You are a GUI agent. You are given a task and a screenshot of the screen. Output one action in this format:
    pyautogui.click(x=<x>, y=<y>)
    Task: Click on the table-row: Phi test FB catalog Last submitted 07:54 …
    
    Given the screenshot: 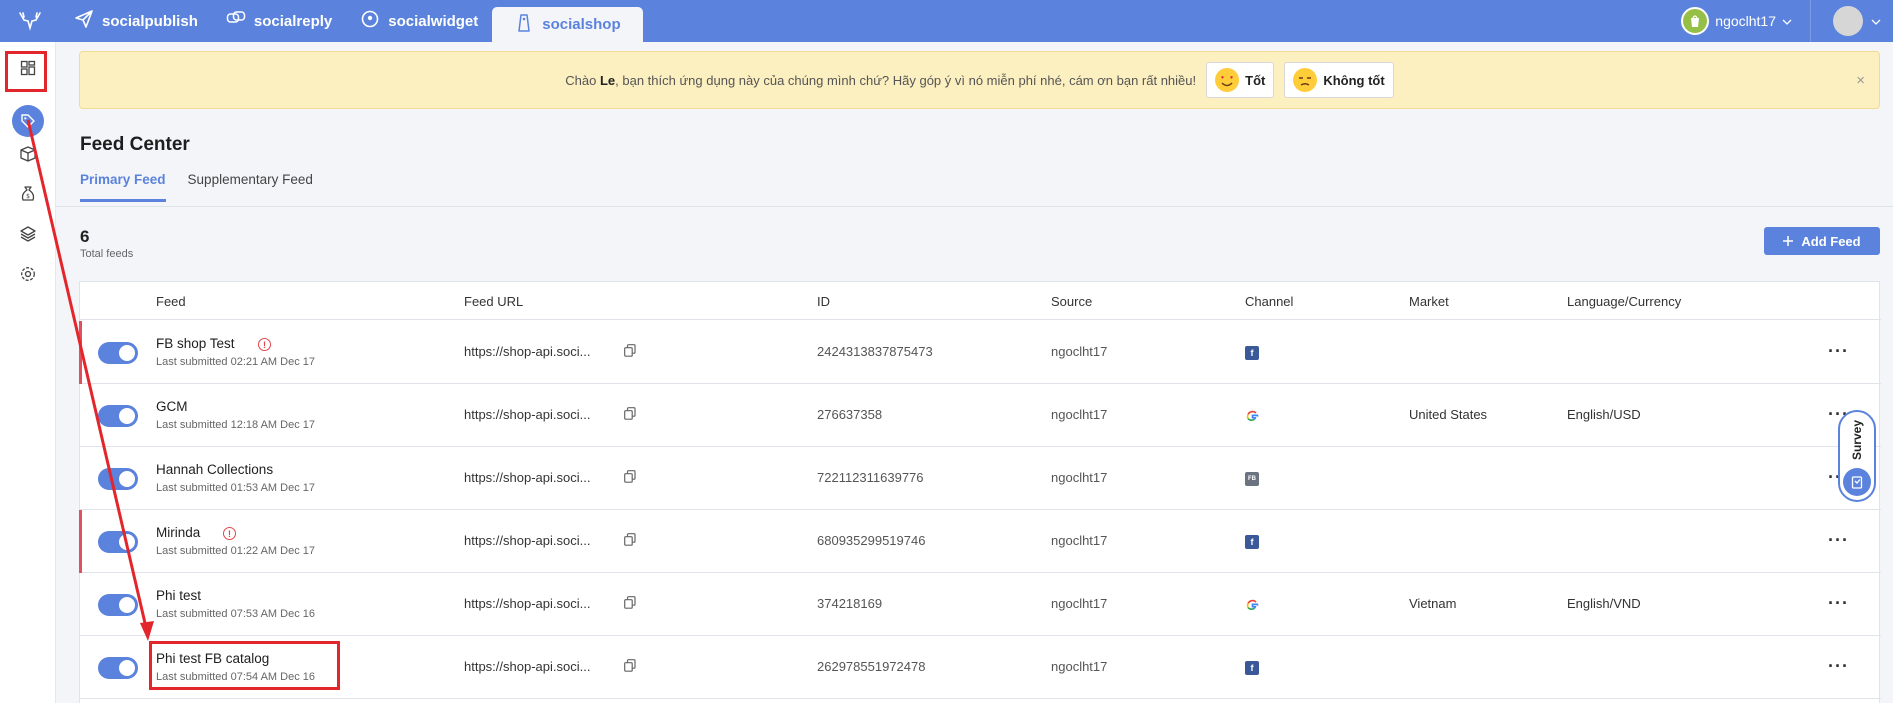 What is the action you would take?
    pyautogui.click(x=980, y=667)
    